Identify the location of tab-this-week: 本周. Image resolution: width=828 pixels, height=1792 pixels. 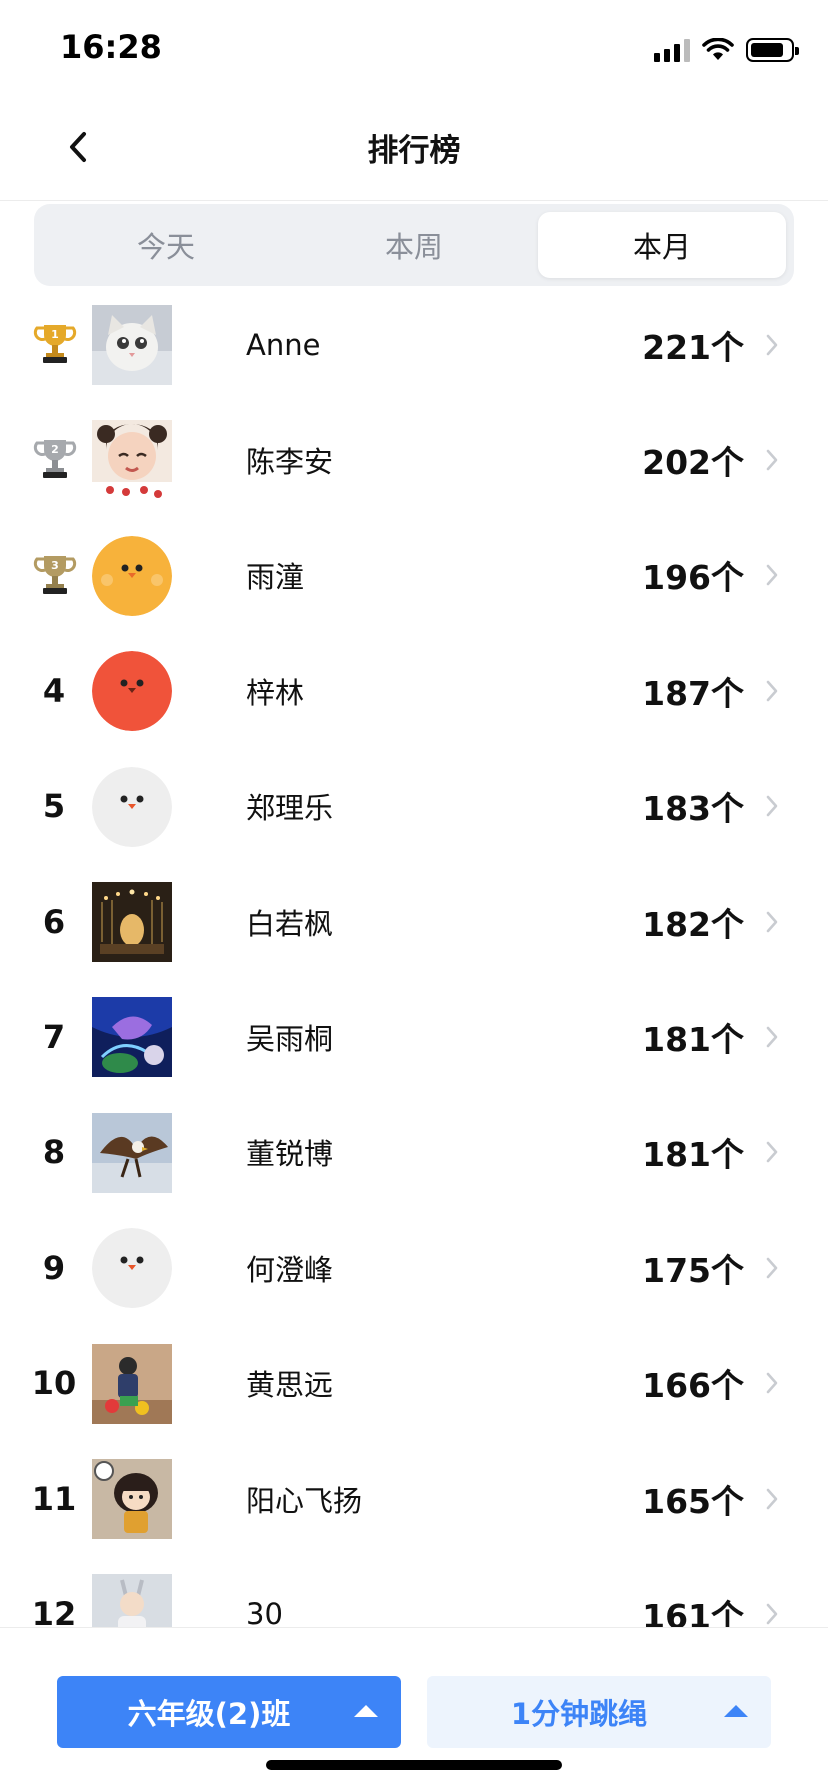
(414, 245).